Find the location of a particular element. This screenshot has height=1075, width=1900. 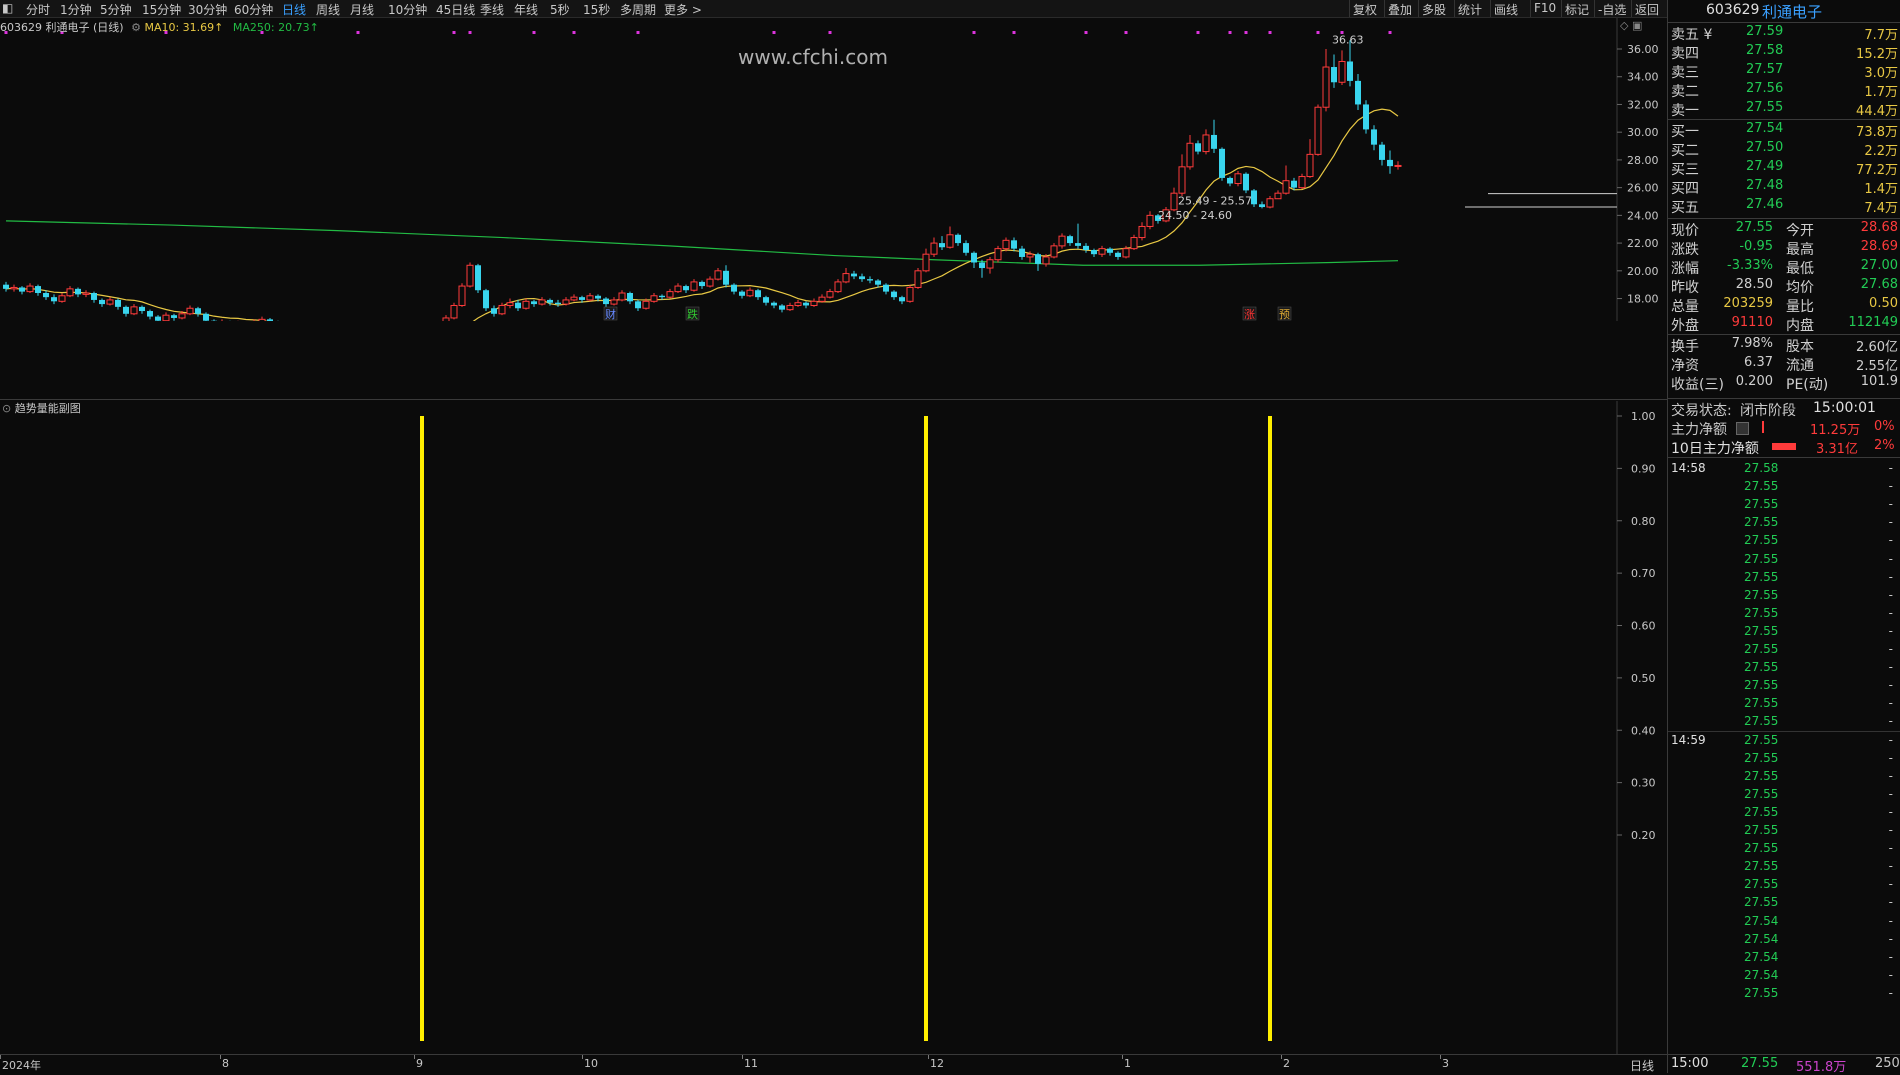

stat-value: 27.55 is located at coordinates (1754, 227).